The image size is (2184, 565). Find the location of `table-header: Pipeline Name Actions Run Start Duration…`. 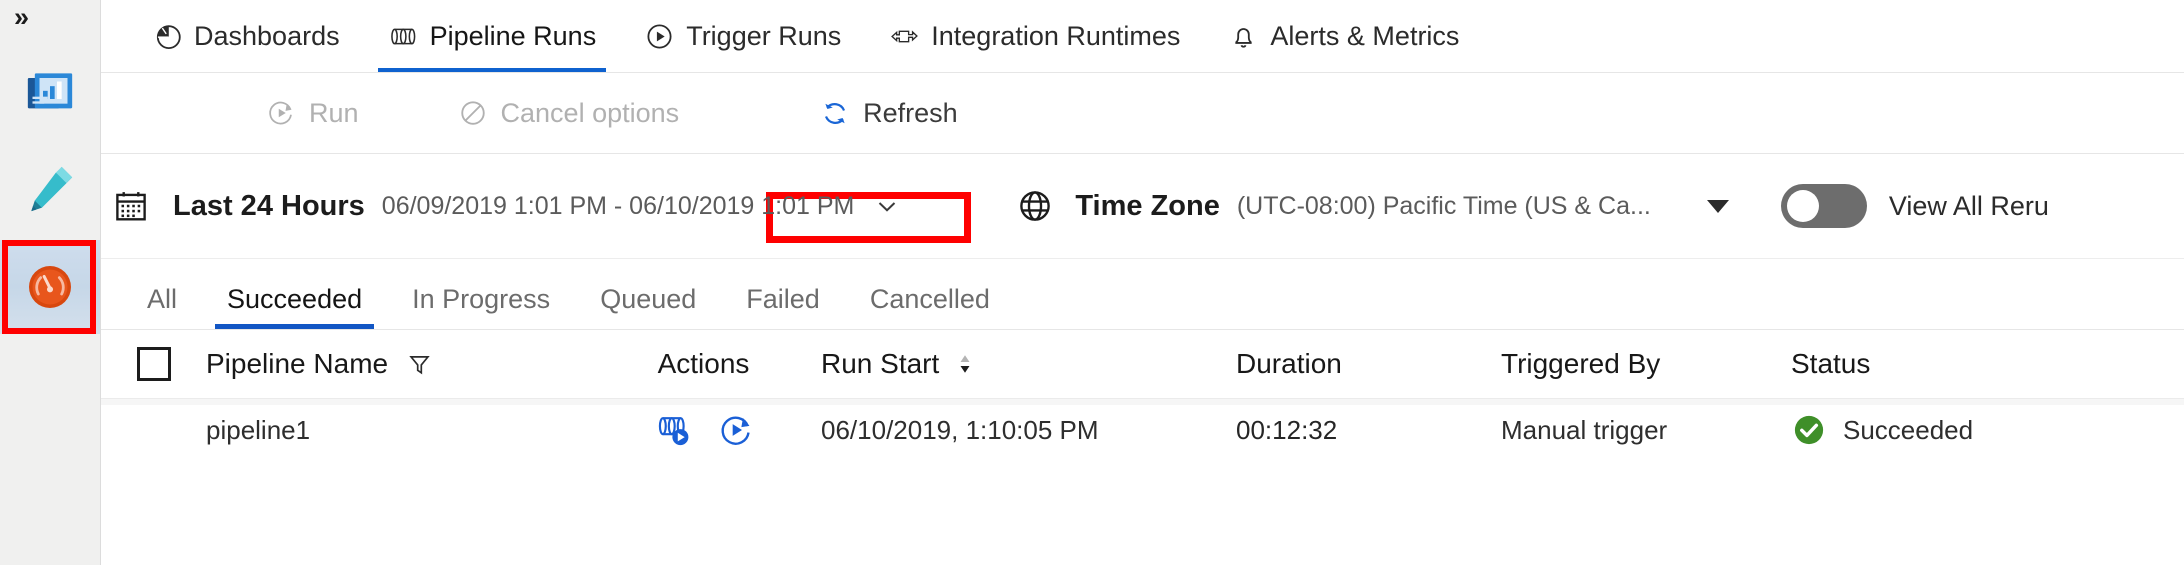

table-header: Pipeline Name Actions Run Start Duration… is located at coordinates (1142, 364).